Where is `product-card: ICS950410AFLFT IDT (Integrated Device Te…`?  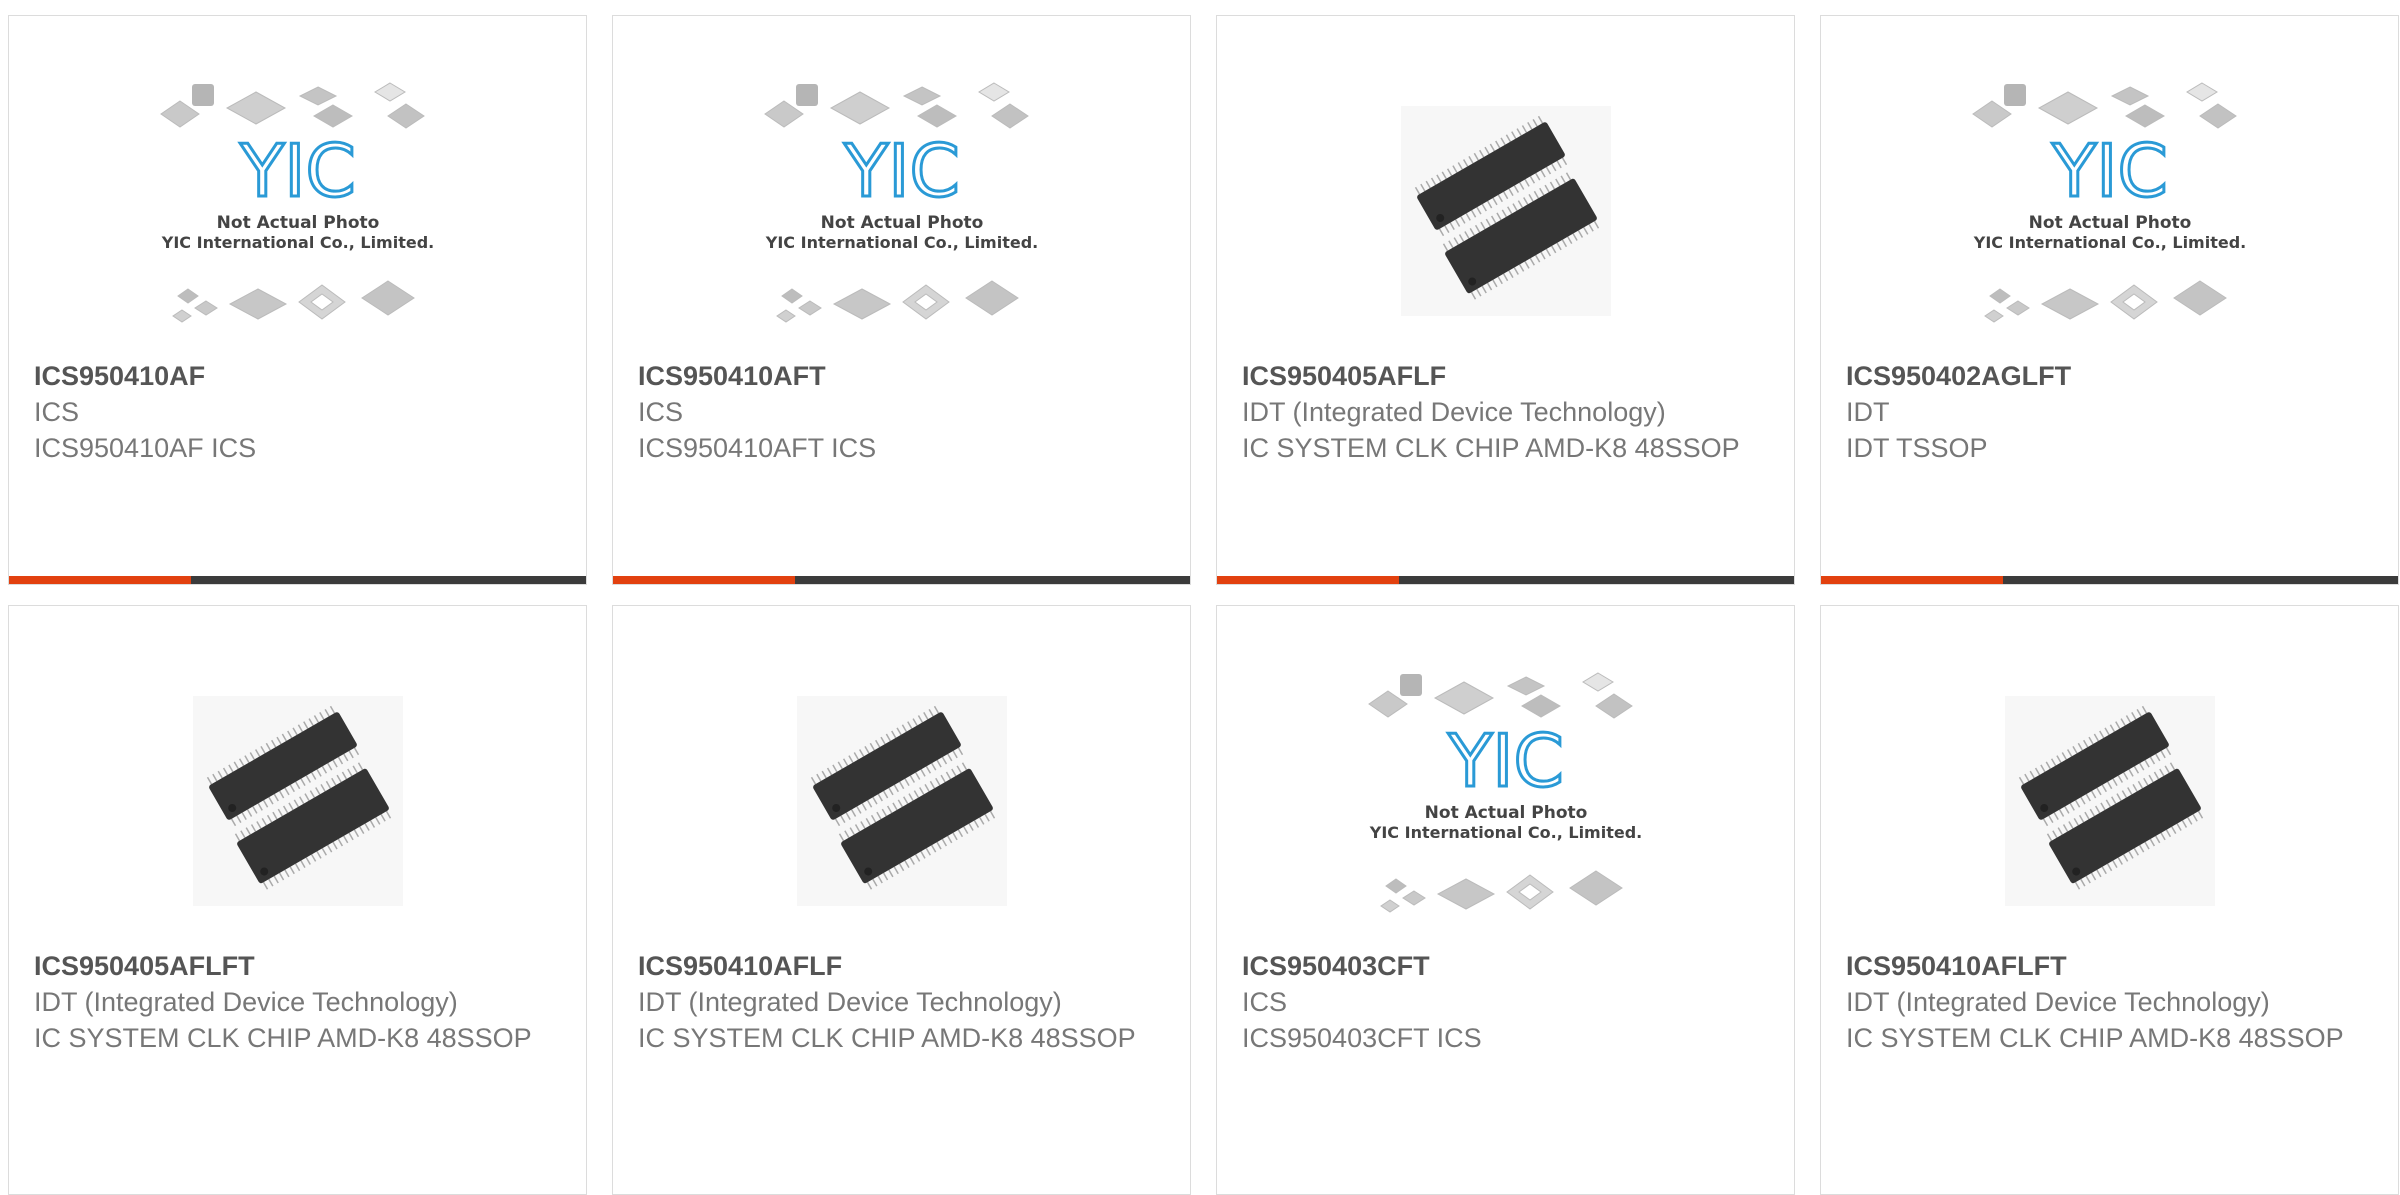 product-card: ICS950410AFLFT IDT (Integrated Device Te… is located at coordinates (2109, 900).